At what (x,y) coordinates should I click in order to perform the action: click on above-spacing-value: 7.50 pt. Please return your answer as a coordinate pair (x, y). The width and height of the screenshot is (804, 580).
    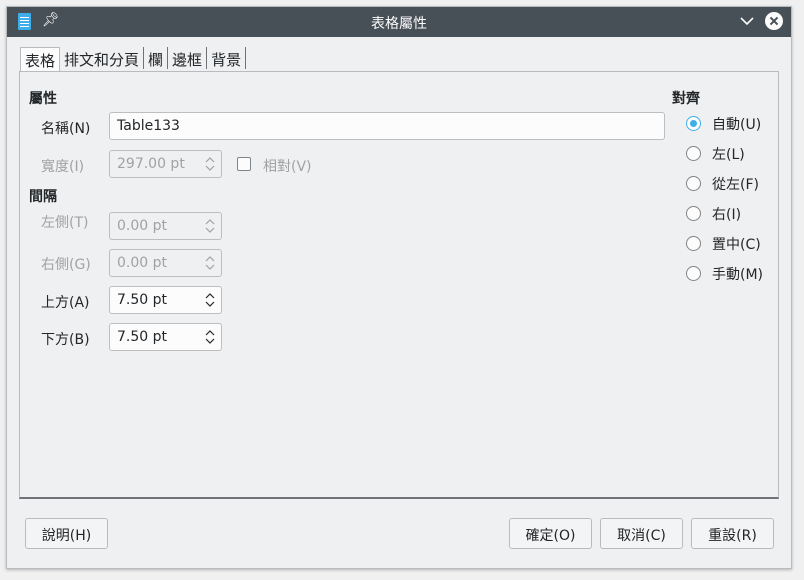
    Looking at the image, I should click on (142, 300).